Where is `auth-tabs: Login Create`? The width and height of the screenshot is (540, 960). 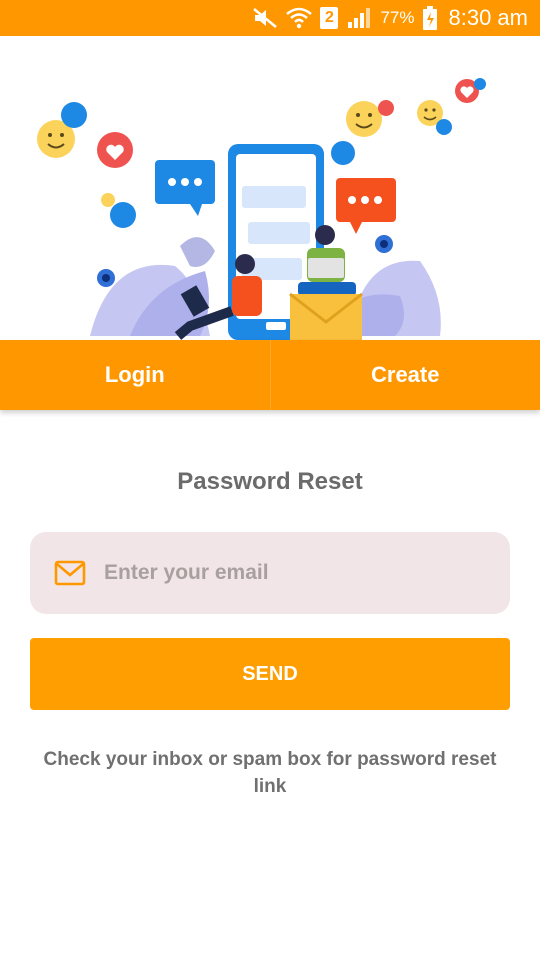 auth-tabs: Login Create is located at coordinates (270, 375).